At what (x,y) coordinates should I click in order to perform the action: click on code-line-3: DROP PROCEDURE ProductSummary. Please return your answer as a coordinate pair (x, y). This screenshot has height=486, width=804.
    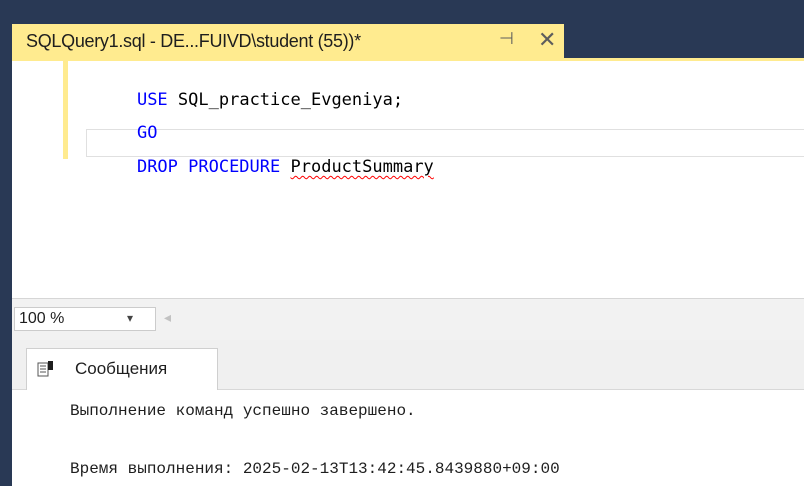
    Looking at the image, I should click on (265, 167).